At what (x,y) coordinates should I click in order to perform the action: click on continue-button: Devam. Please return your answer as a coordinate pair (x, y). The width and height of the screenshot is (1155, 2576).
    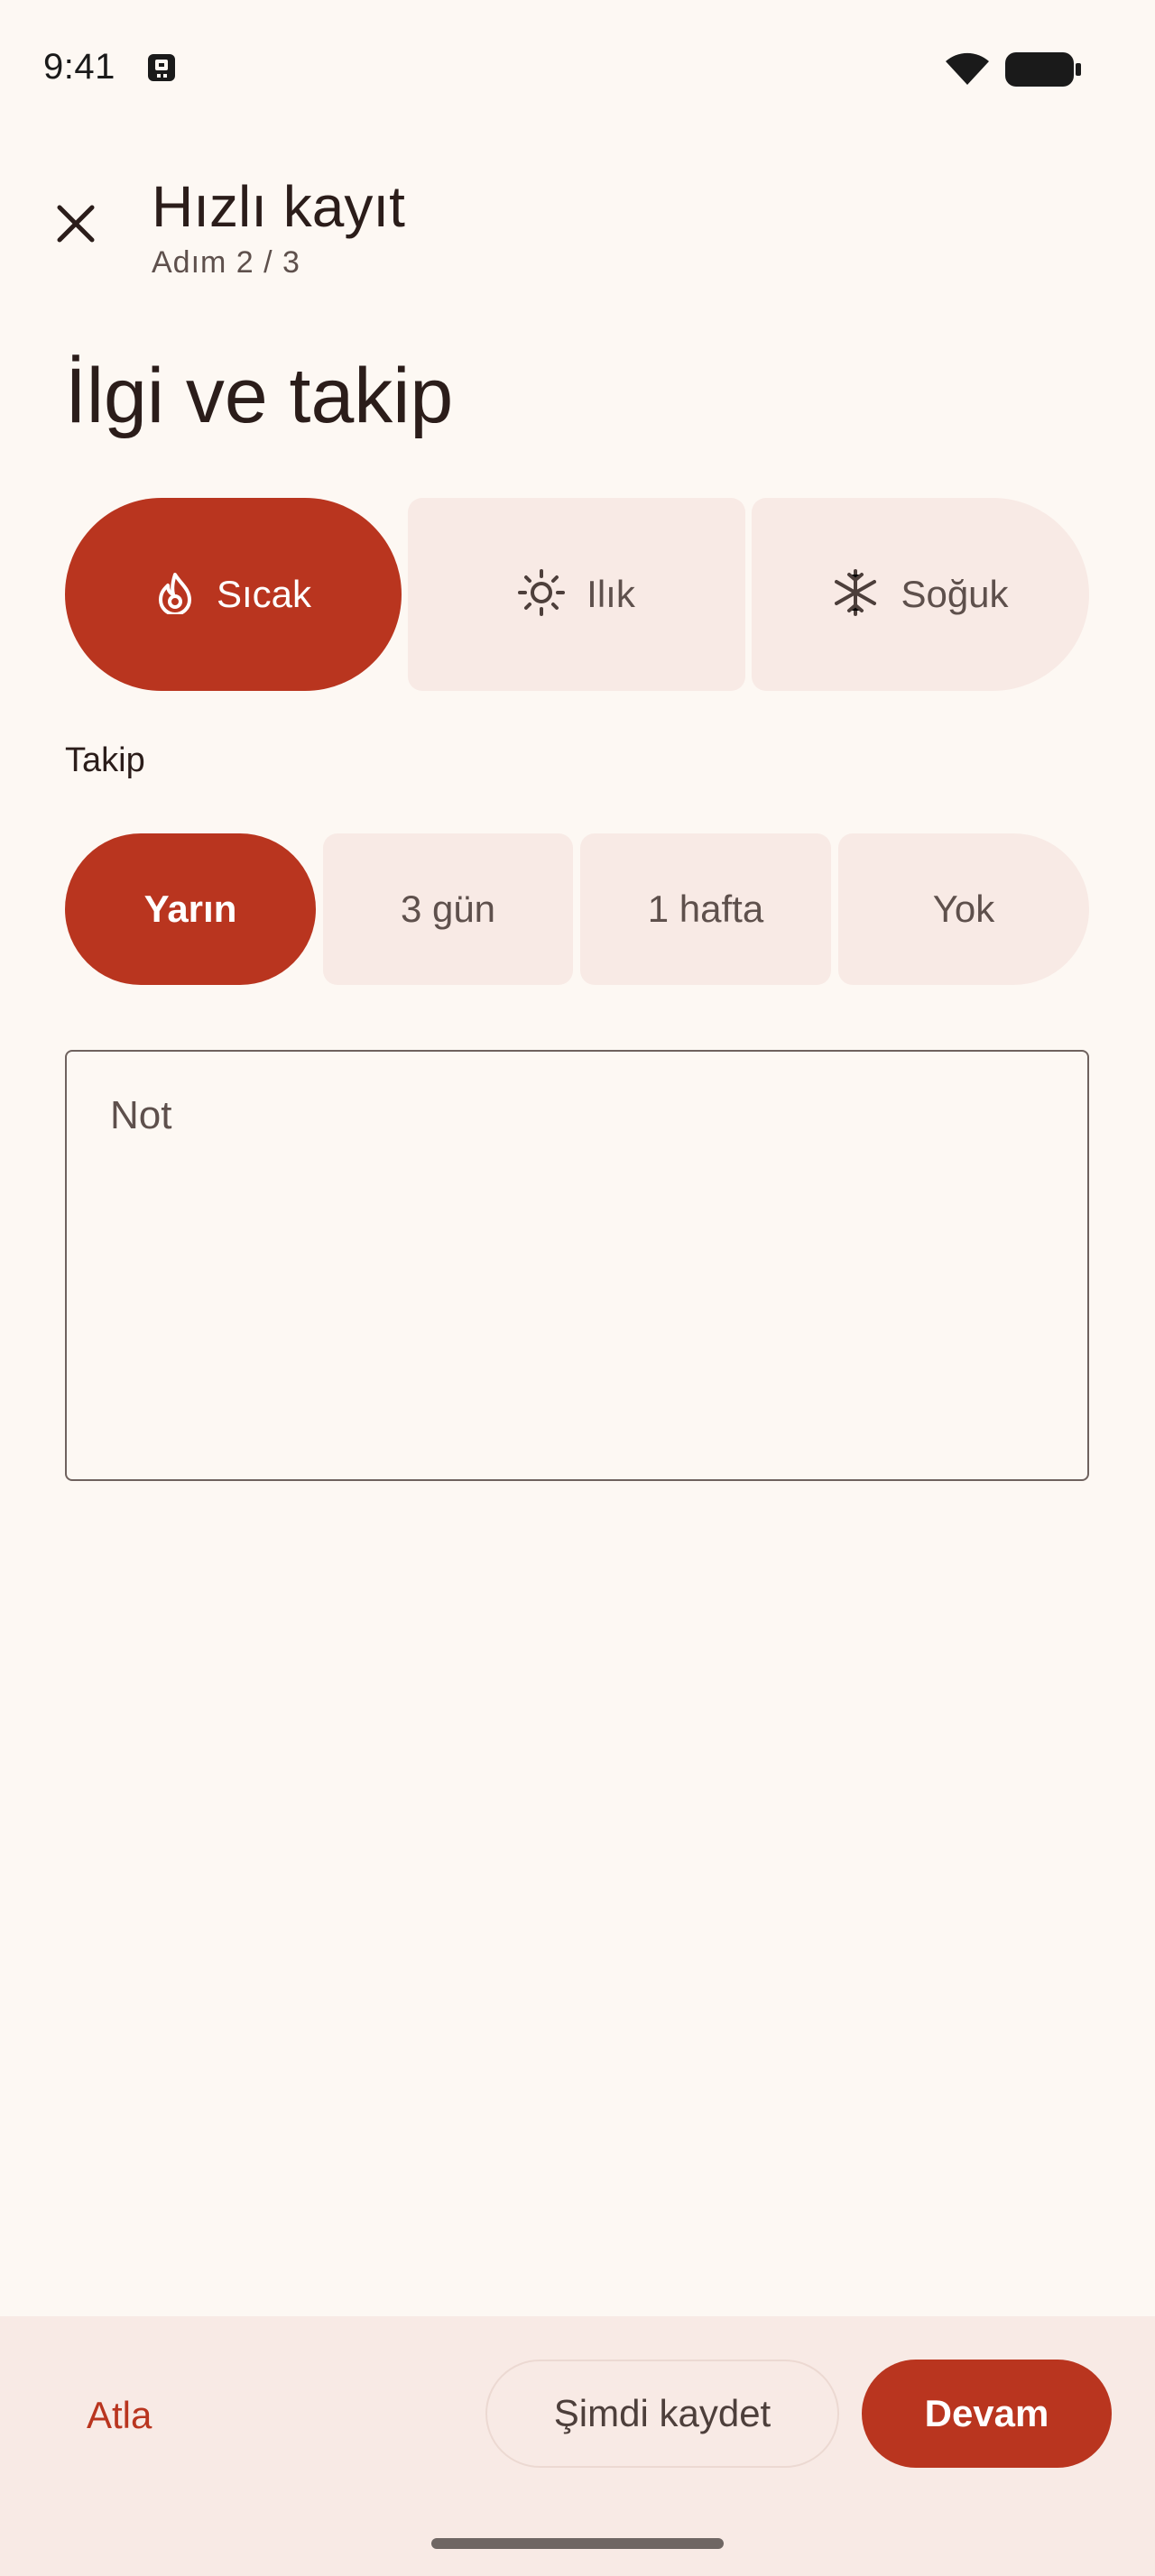
    Looking at the image, I should click on (987, 2414).